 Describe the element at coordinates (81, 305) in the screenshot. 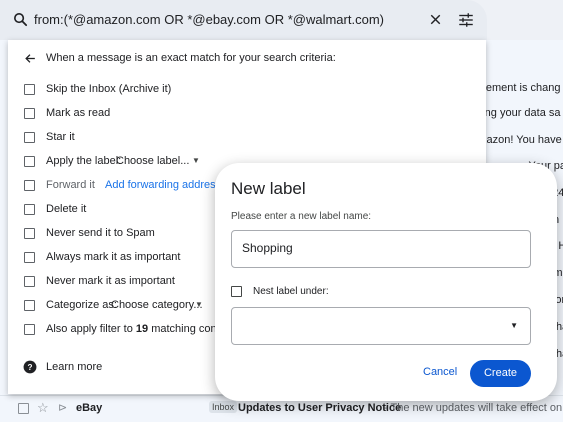

I see `option-label: Categorize as:` at that location.